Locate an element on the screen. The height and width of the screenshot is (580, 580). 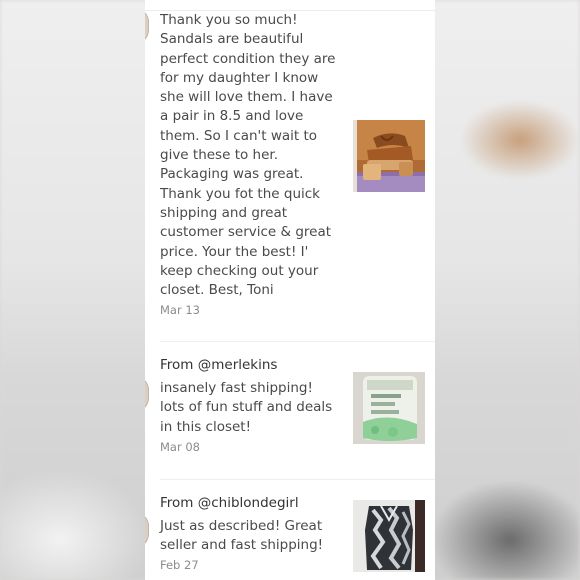
review-date: Mar 13 is located at coordinates (180, 310).